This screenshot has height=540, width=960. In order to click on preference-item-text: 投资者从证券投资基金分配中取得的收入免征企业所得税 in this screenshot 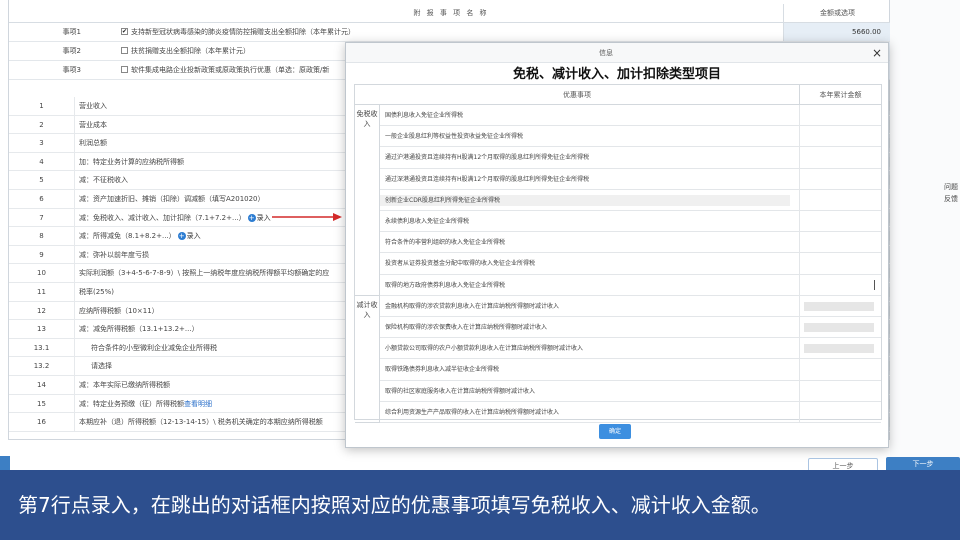, I will do `click(460, 264)`.